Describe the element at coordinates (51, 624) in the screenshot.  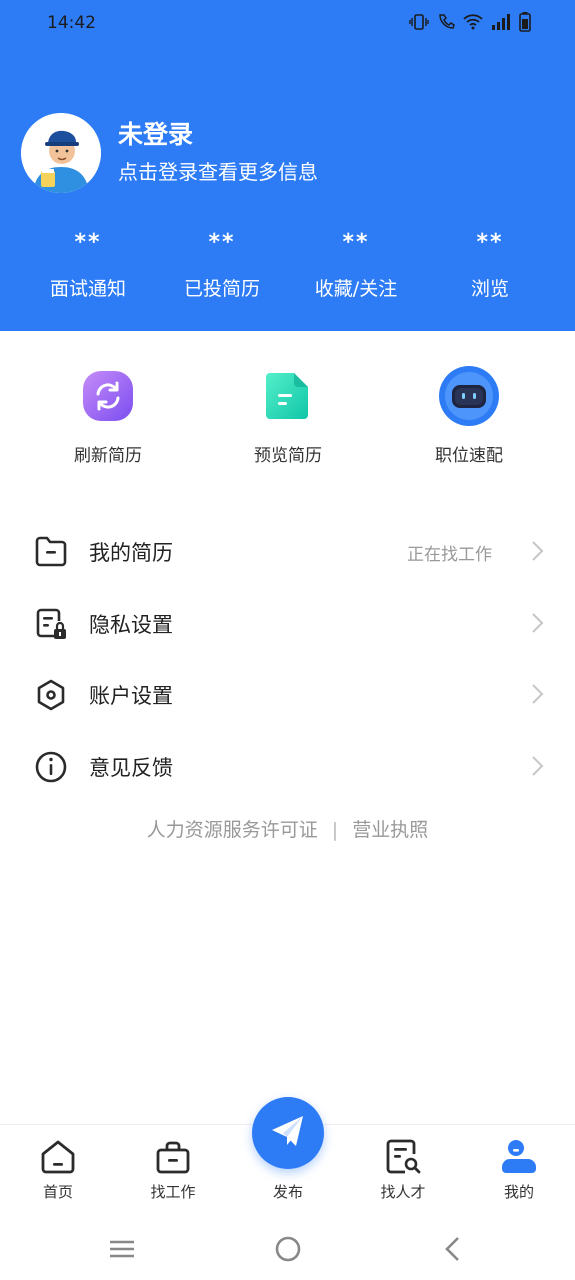
I see `lock-document-icon` at that location.